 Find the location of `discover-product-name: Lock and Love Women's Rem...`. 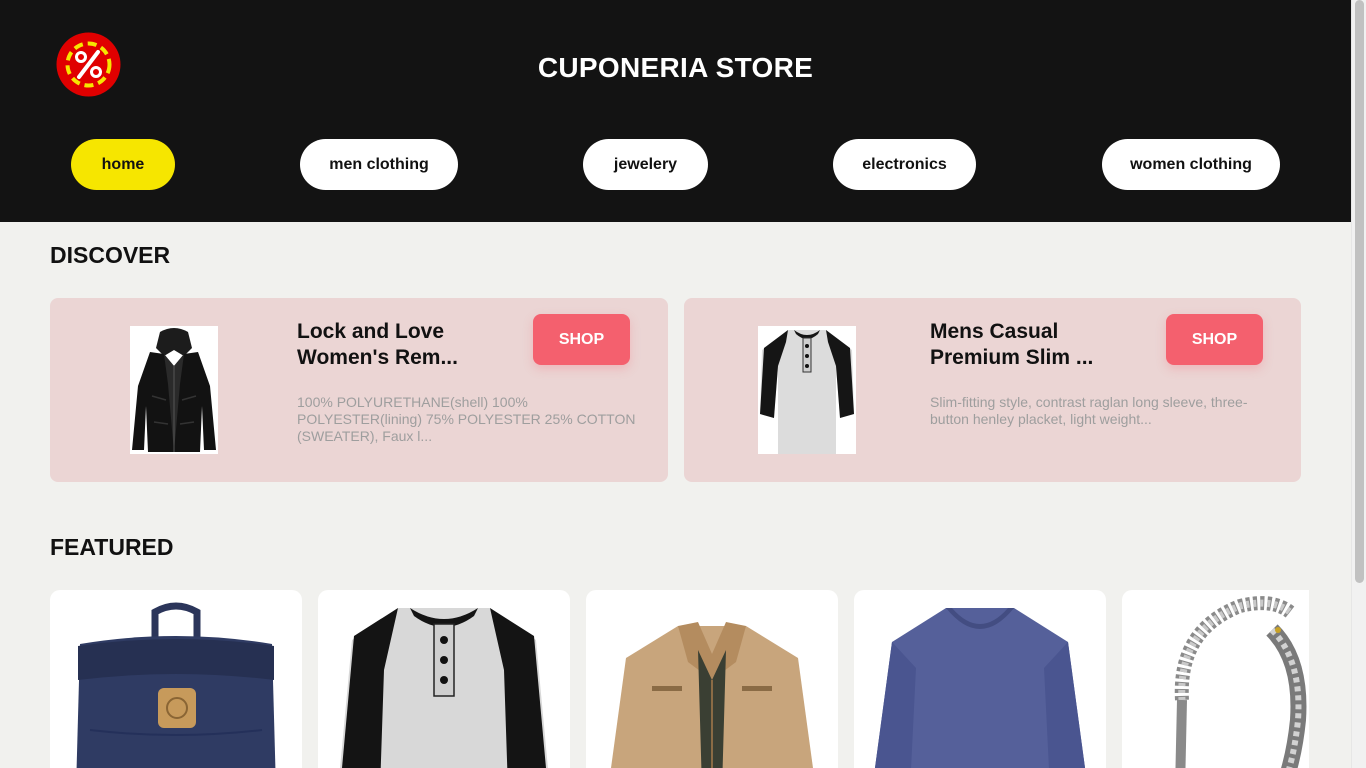

discover-product-name: Lock and Love Women's Rem... is located at coordinates (404, 345).